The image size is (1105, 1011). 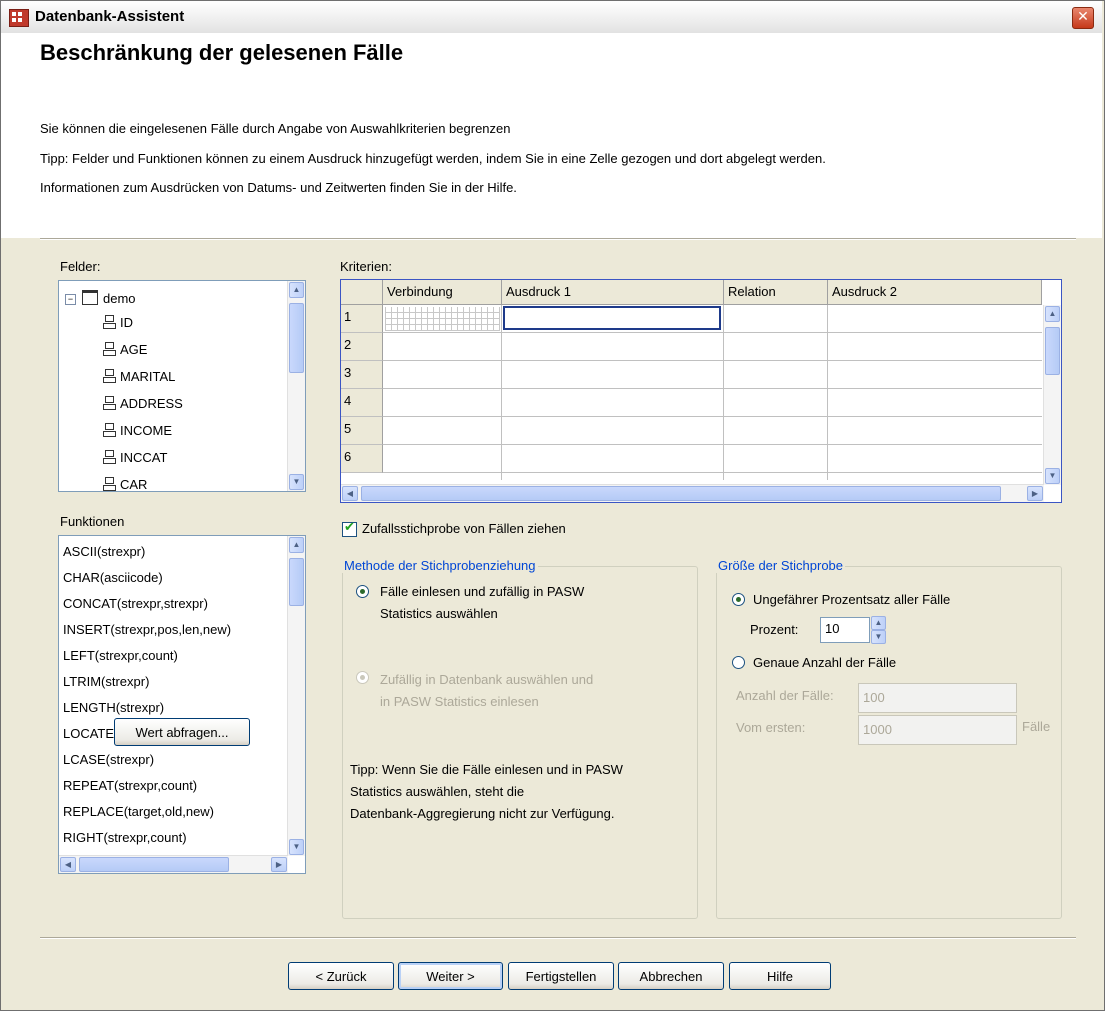 I want to click on percent-spinner: ▲ ▼, so click(x=879, y=630).